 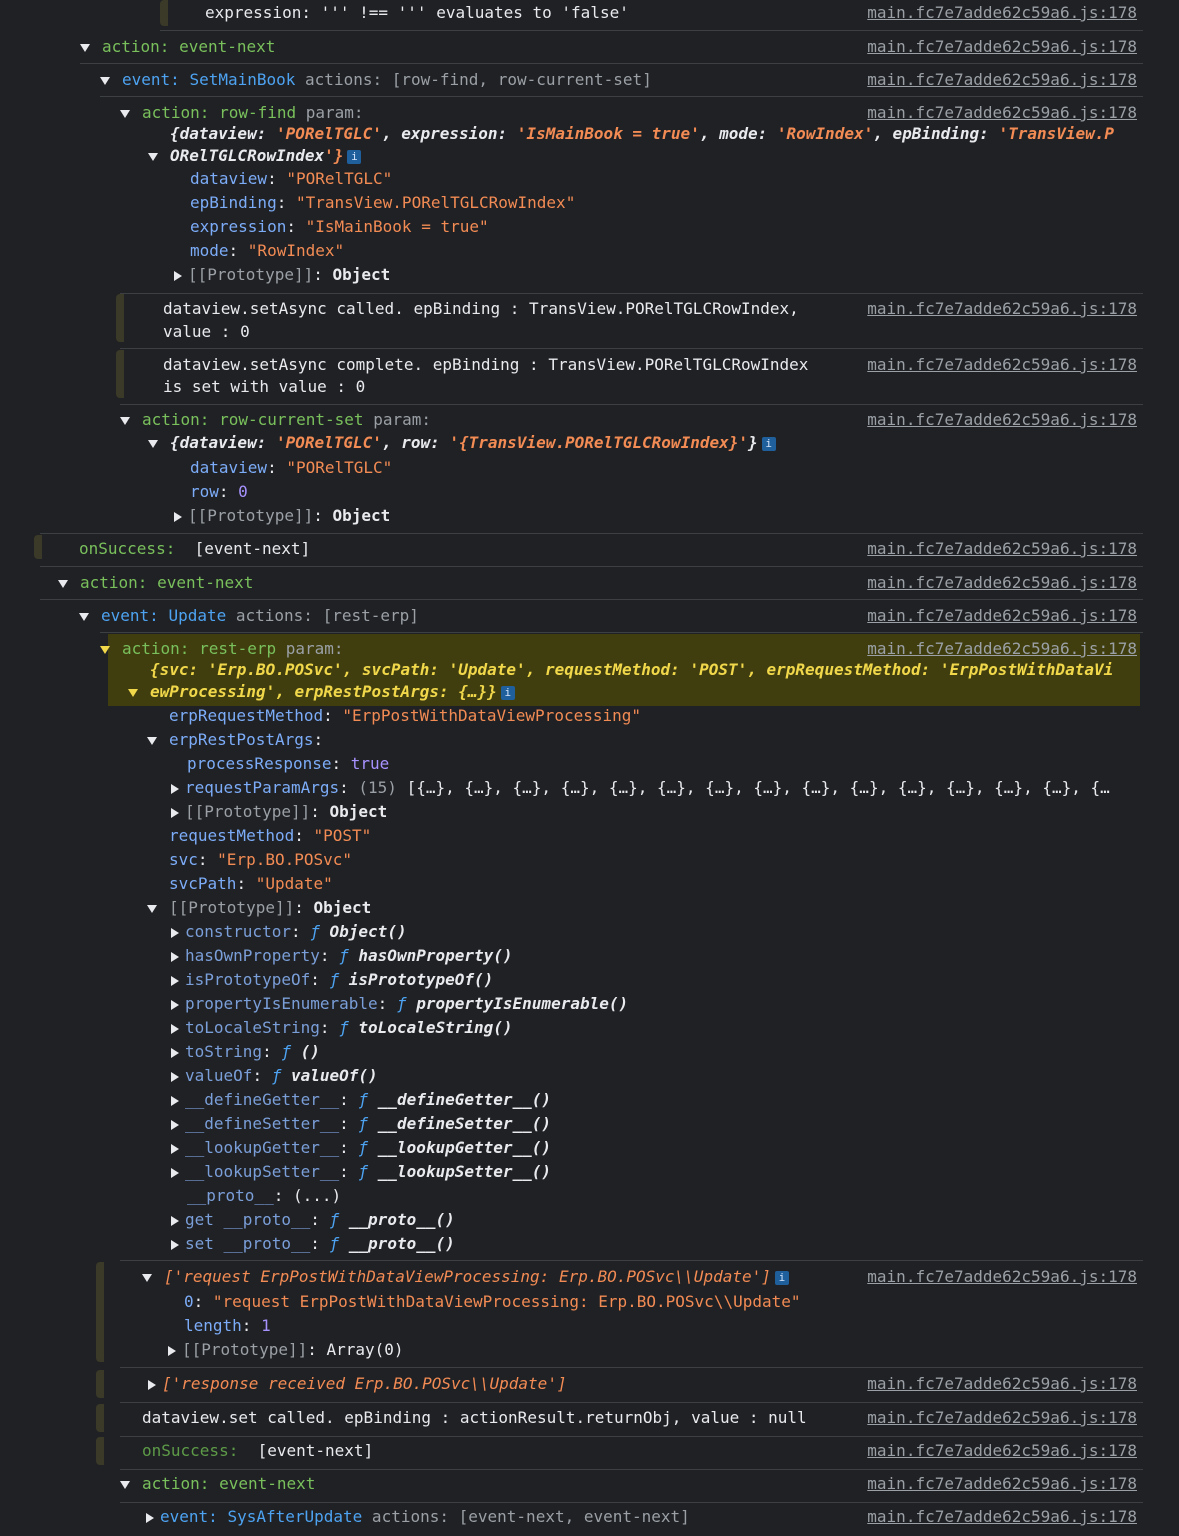 What do you see at coordinates (675, 1076) in the screenshot?
I see `prototype-member: valueOf: ƒ valueOf()` at bounding box center [675, 1076].